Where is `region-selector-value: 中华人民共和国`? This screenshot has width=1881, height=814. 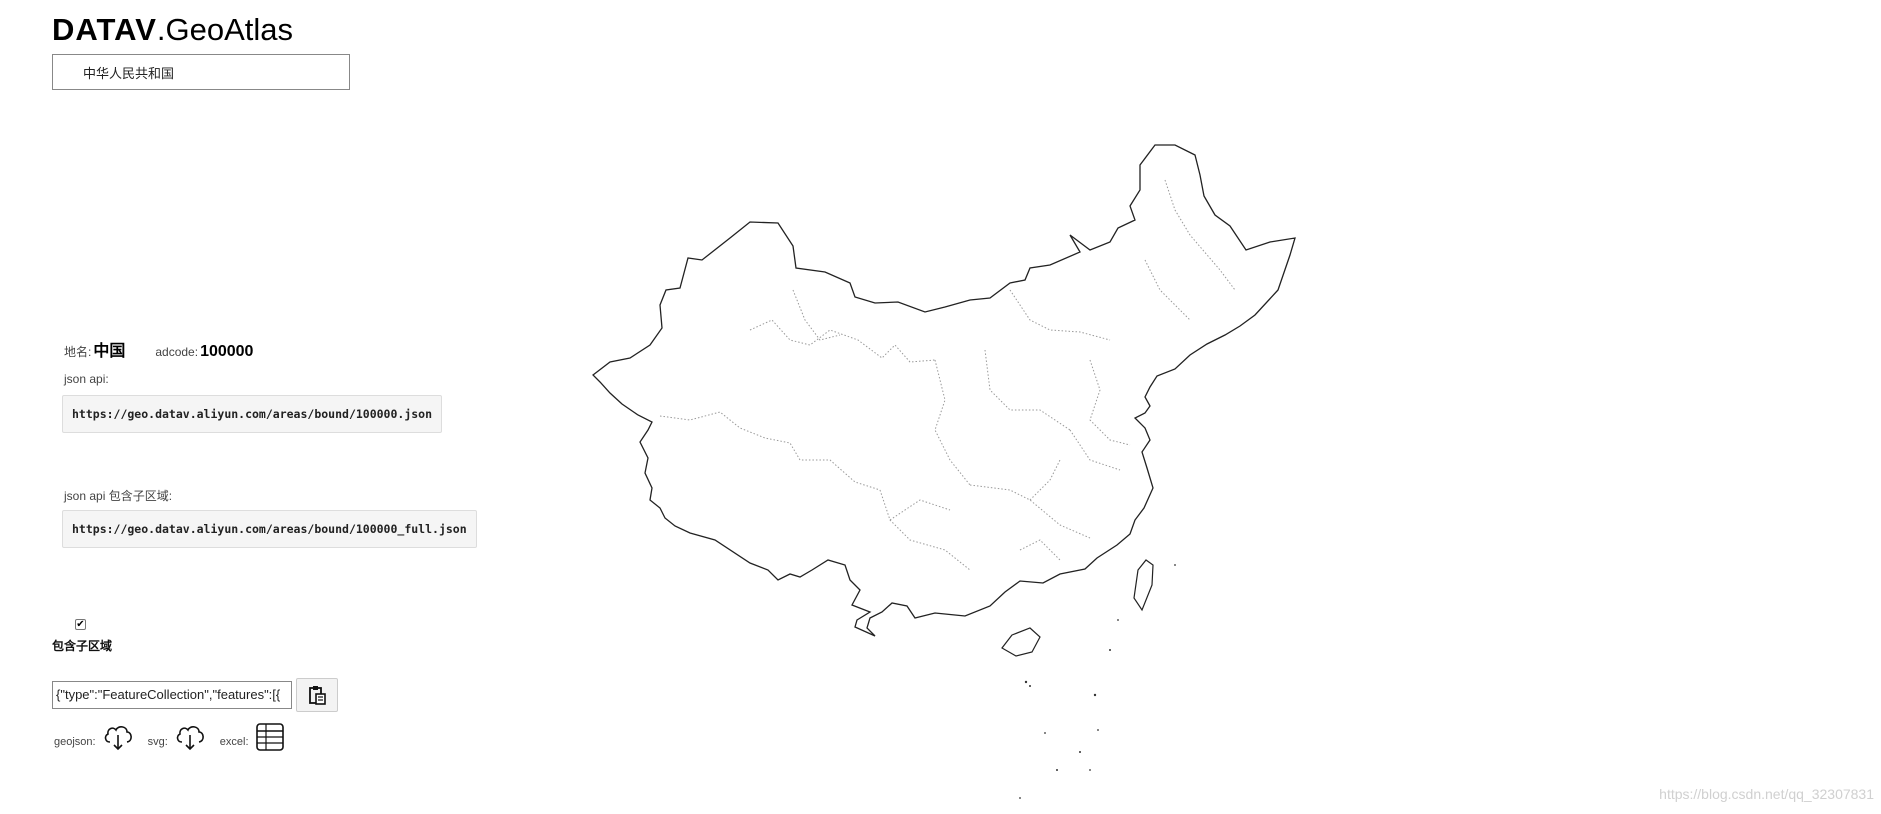 region-selector-value: 中华人民共和国 is located at coordinates (129, 73).